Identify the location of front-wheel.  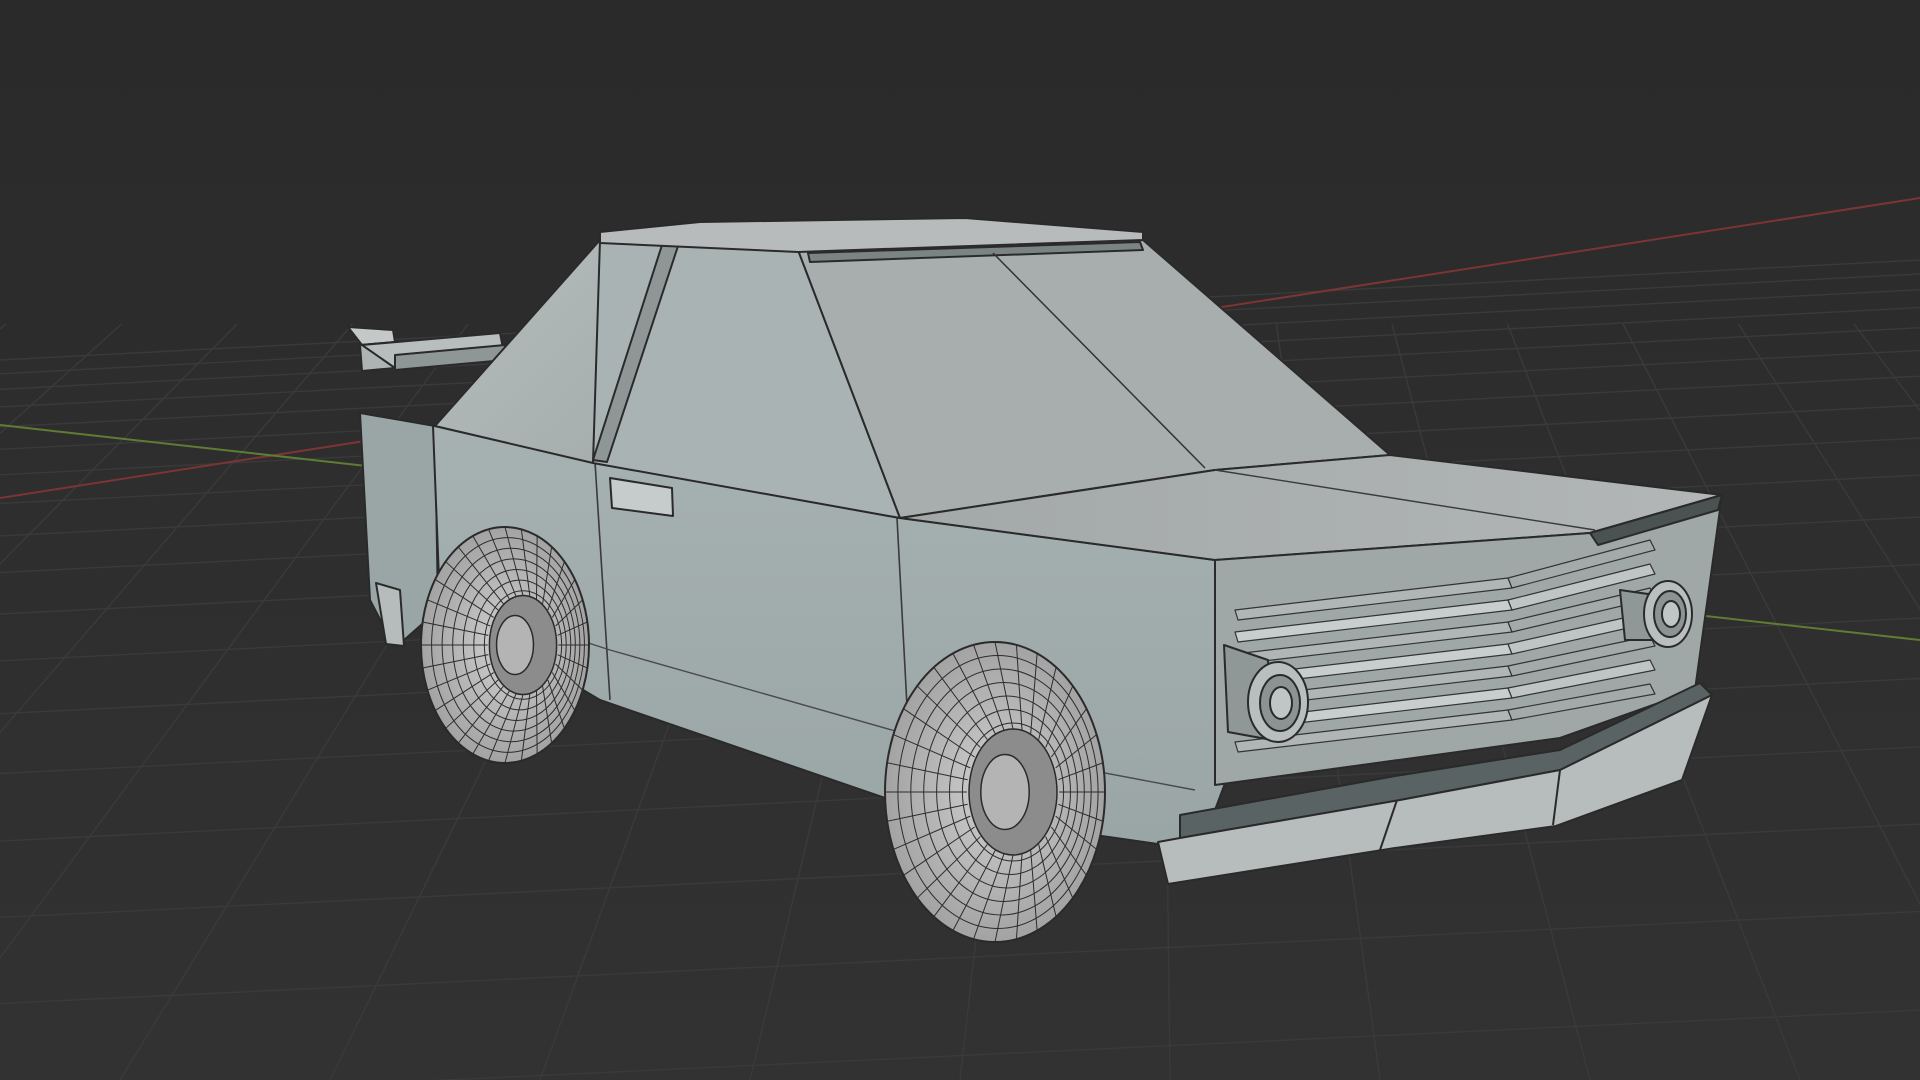
(995, 792).